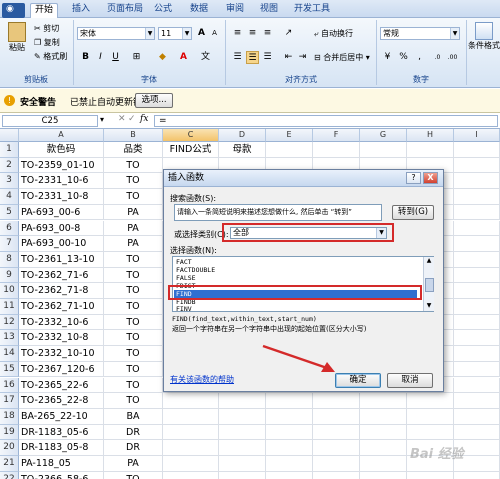  Describe the element at coordinates (295, 262) in the screenshot. I see `function-item: FACT` at that location.